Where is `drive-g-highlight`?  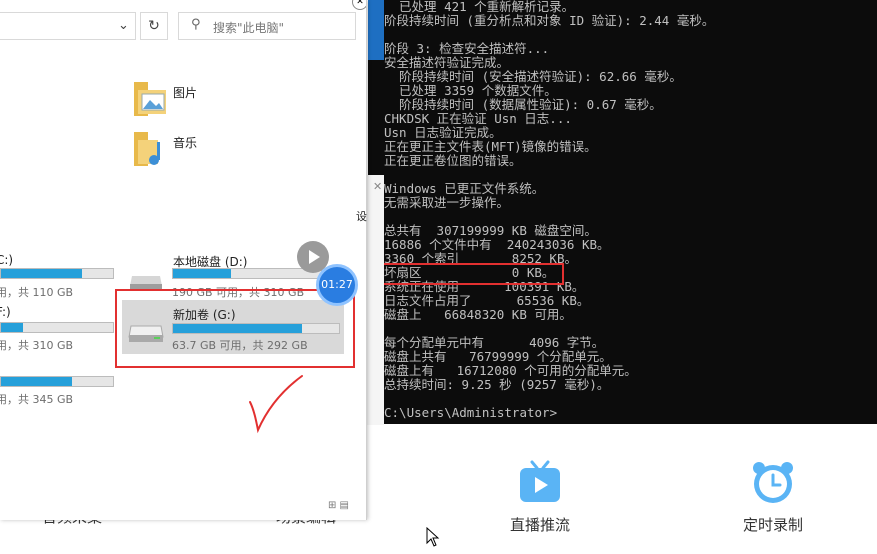 drive-g-highlight is located at coordinates (235, 328).